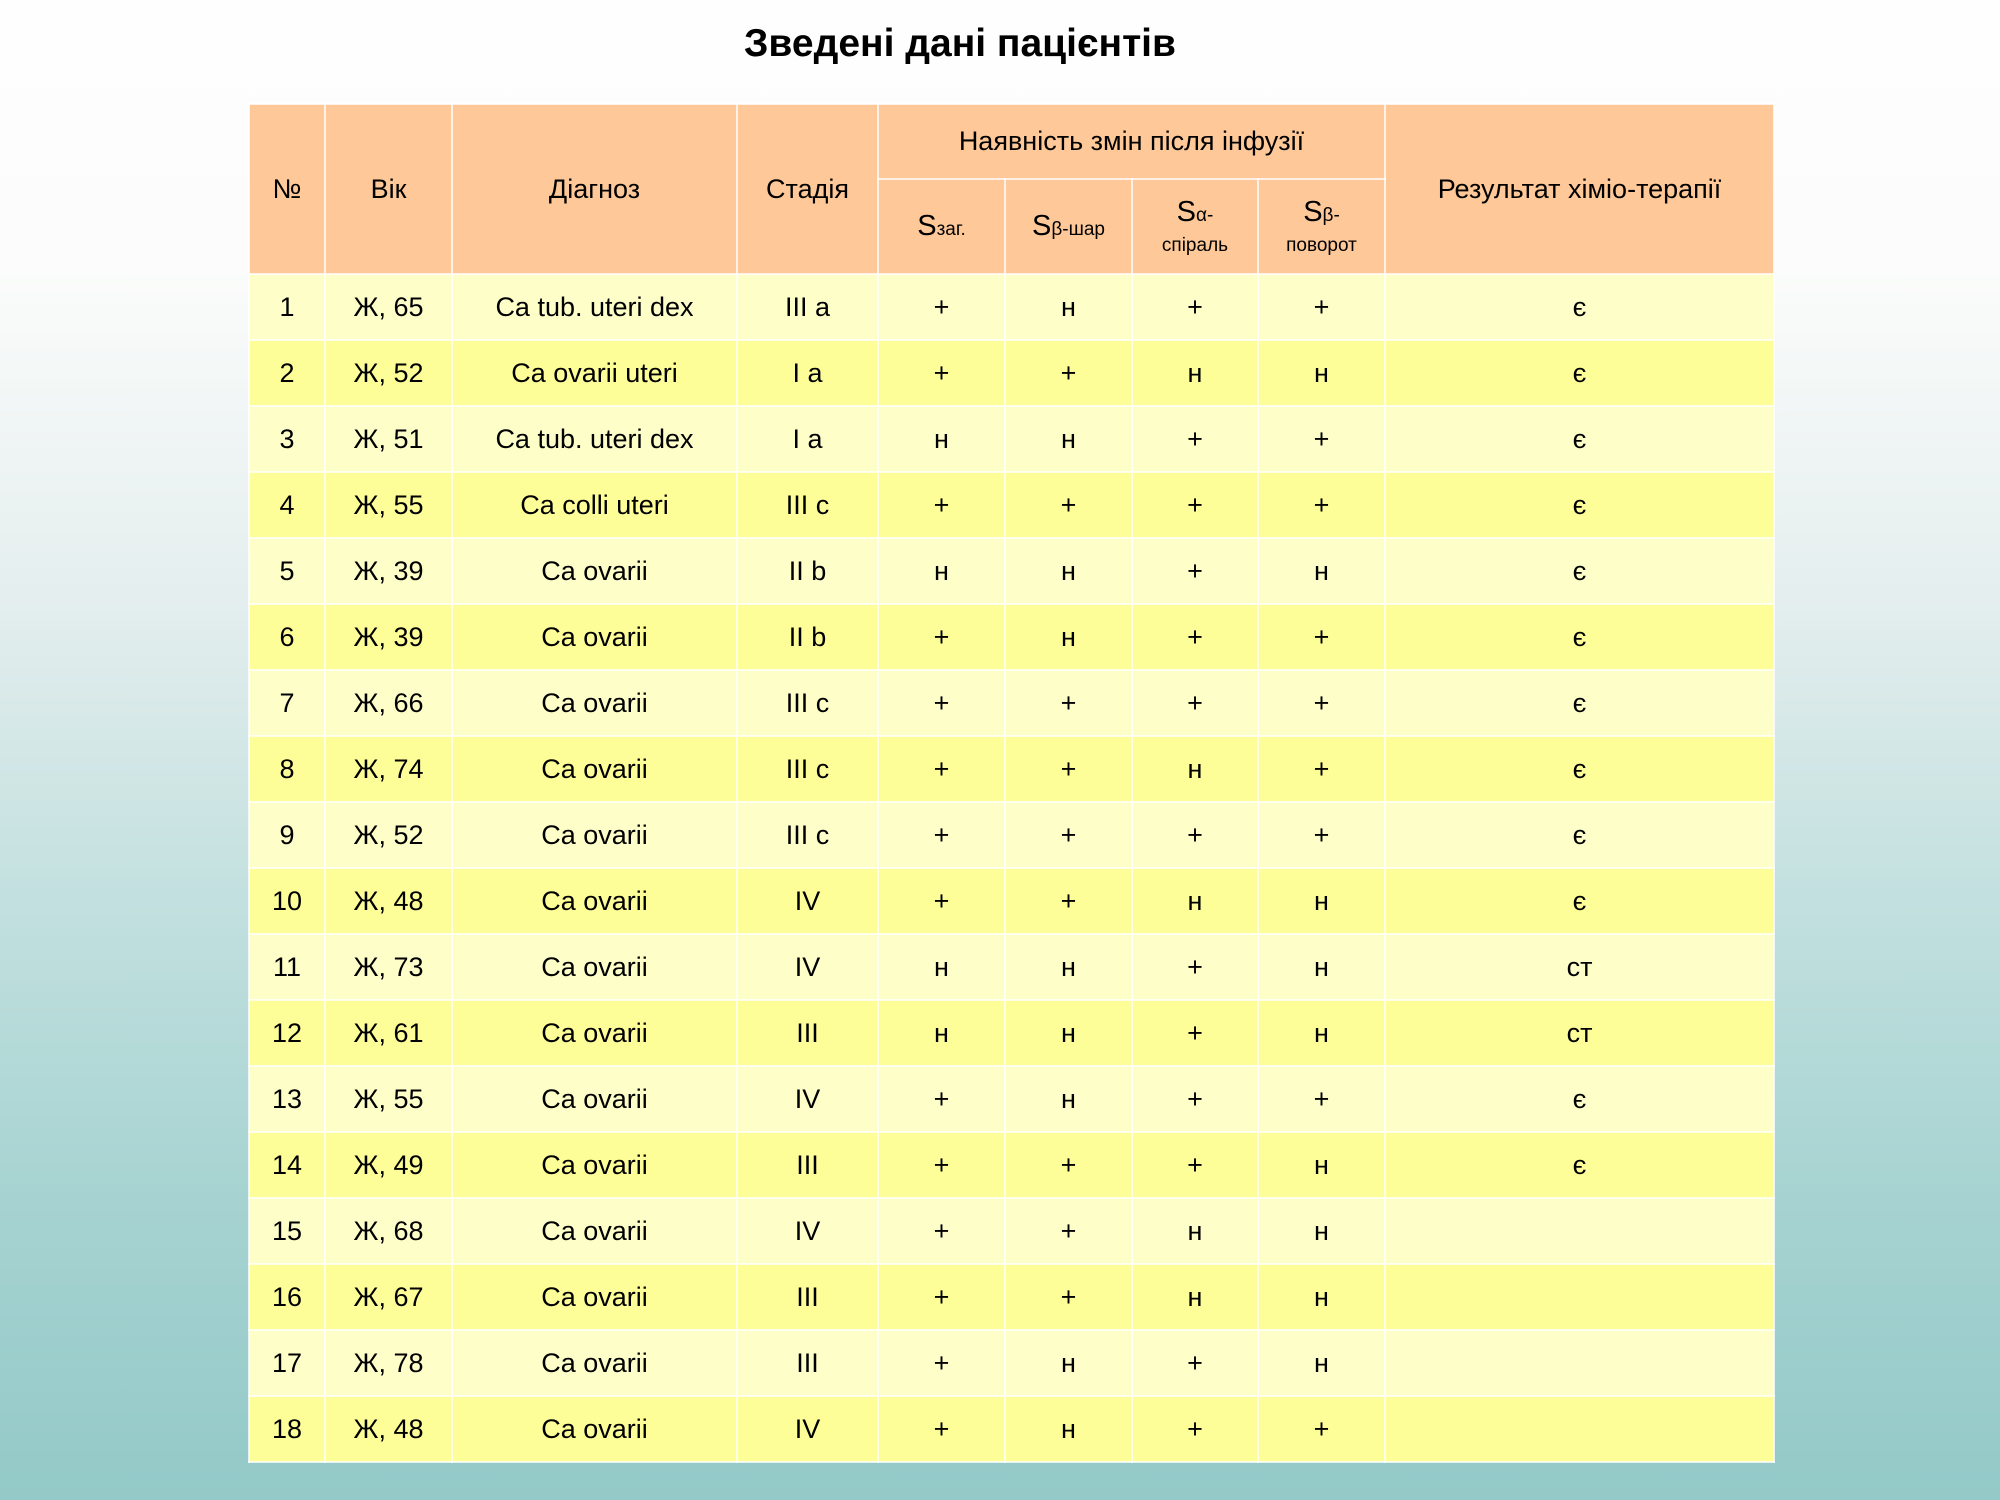  I want to click on cell-age: Ж, 52, so click(388, 835).